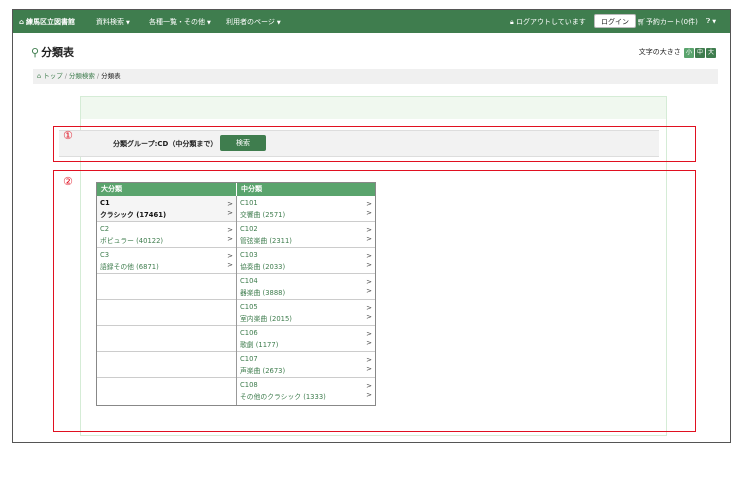 This screenshot has width=755, height=481. Describe the element at coordinates (375, 76) in the screenshot. I see `breadcrumb: ⌂ トップ / 分類検索 / 分類表` at that location.